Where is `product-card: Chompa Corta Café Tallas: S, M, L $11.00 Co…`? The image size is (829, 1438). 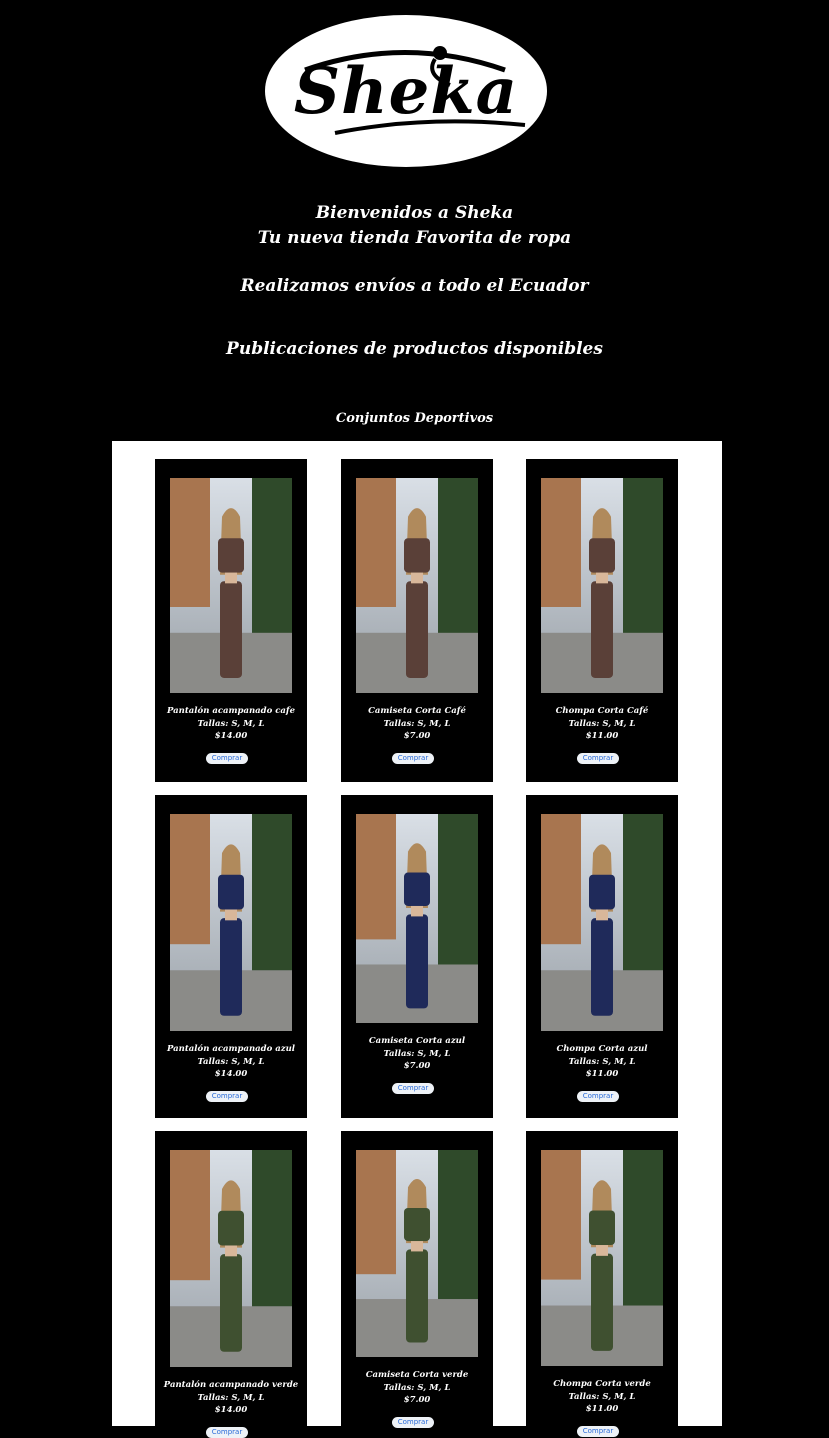
product-card: Chompa Corta Café Tallas: S, M, L $11.00 Co… is located at coordinates (602, 620).